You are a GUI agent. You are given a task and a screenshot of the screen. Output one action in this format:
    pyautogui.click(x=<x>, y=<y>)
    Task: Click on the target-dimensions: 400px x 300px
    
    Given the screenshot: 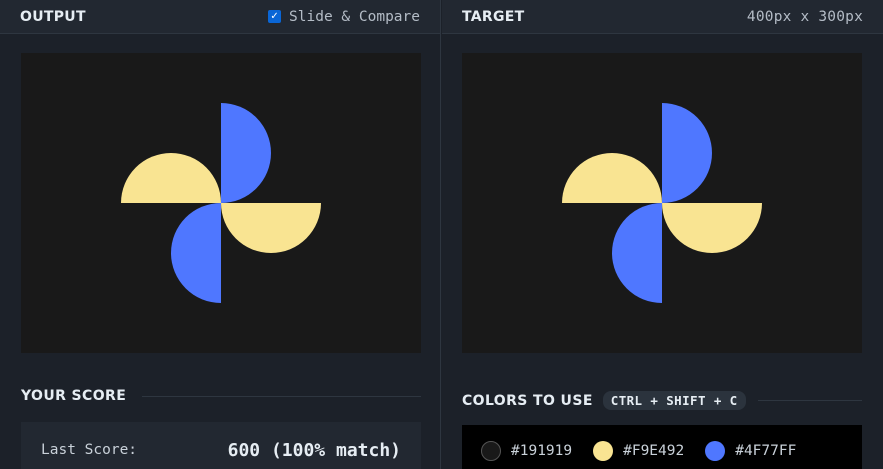 What is the action you would take?
    pyautogui.click(x=804, y=16)
    